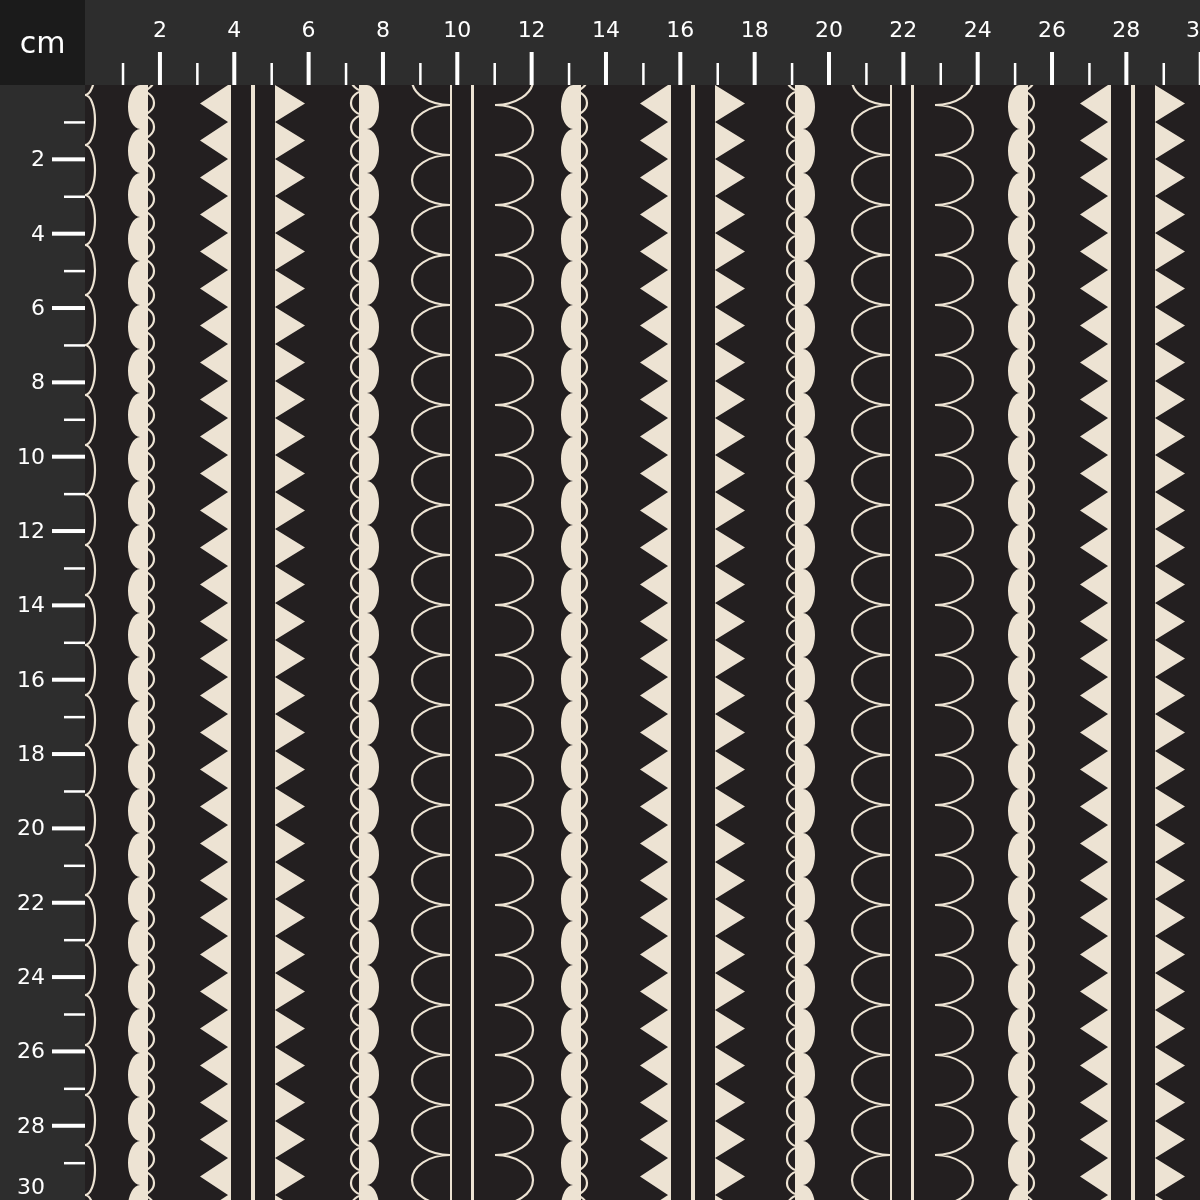 The image size is (1200, 1200). Describe the element at coordinates (31, 1187) in the screenshot. I see `ruler-label: 30` at that location.